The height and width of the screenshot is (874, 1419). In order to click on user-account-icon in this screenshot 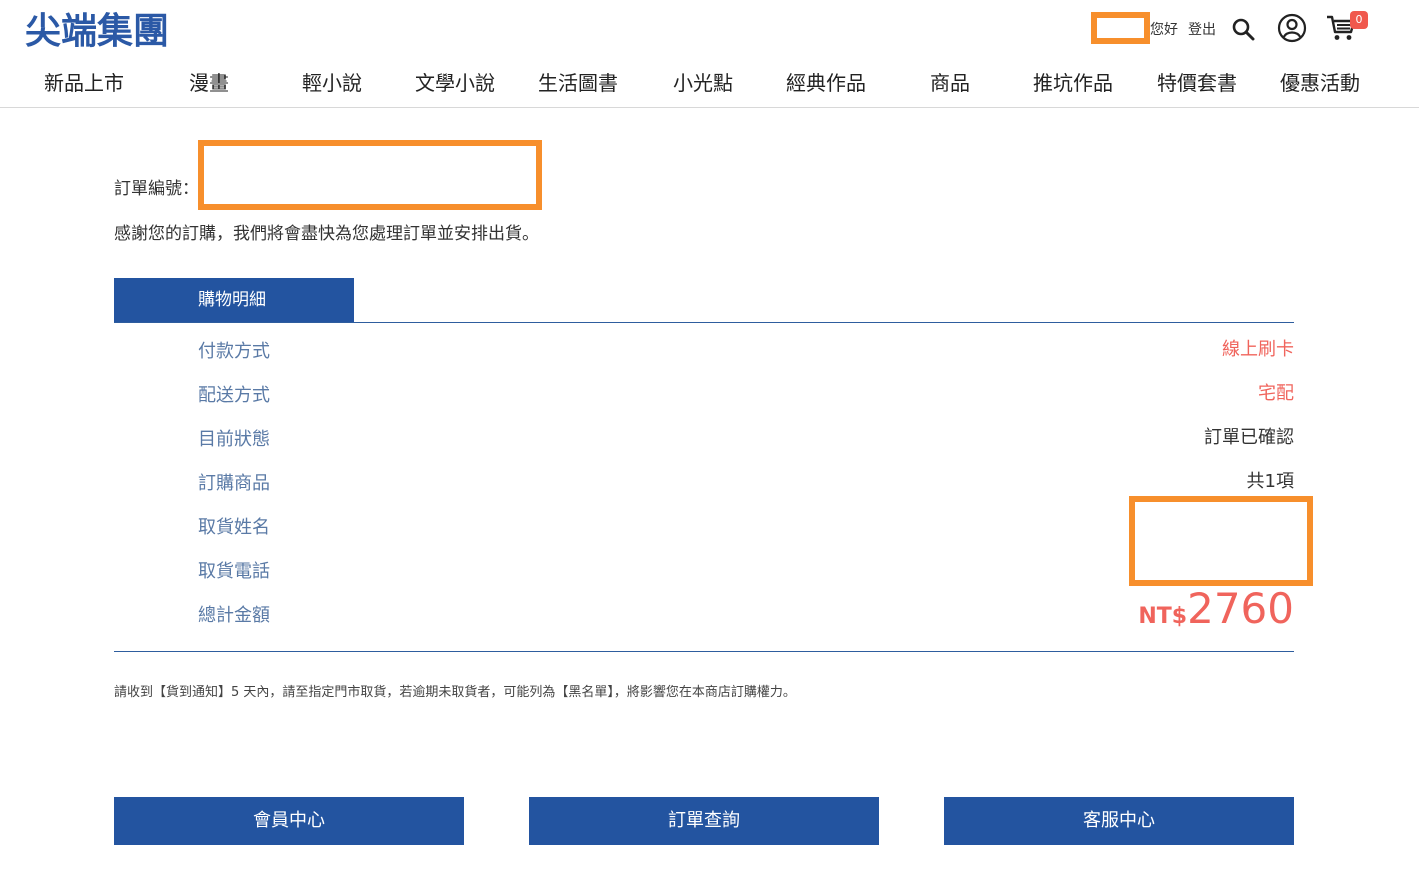, I will do `click(1292, 28)`.